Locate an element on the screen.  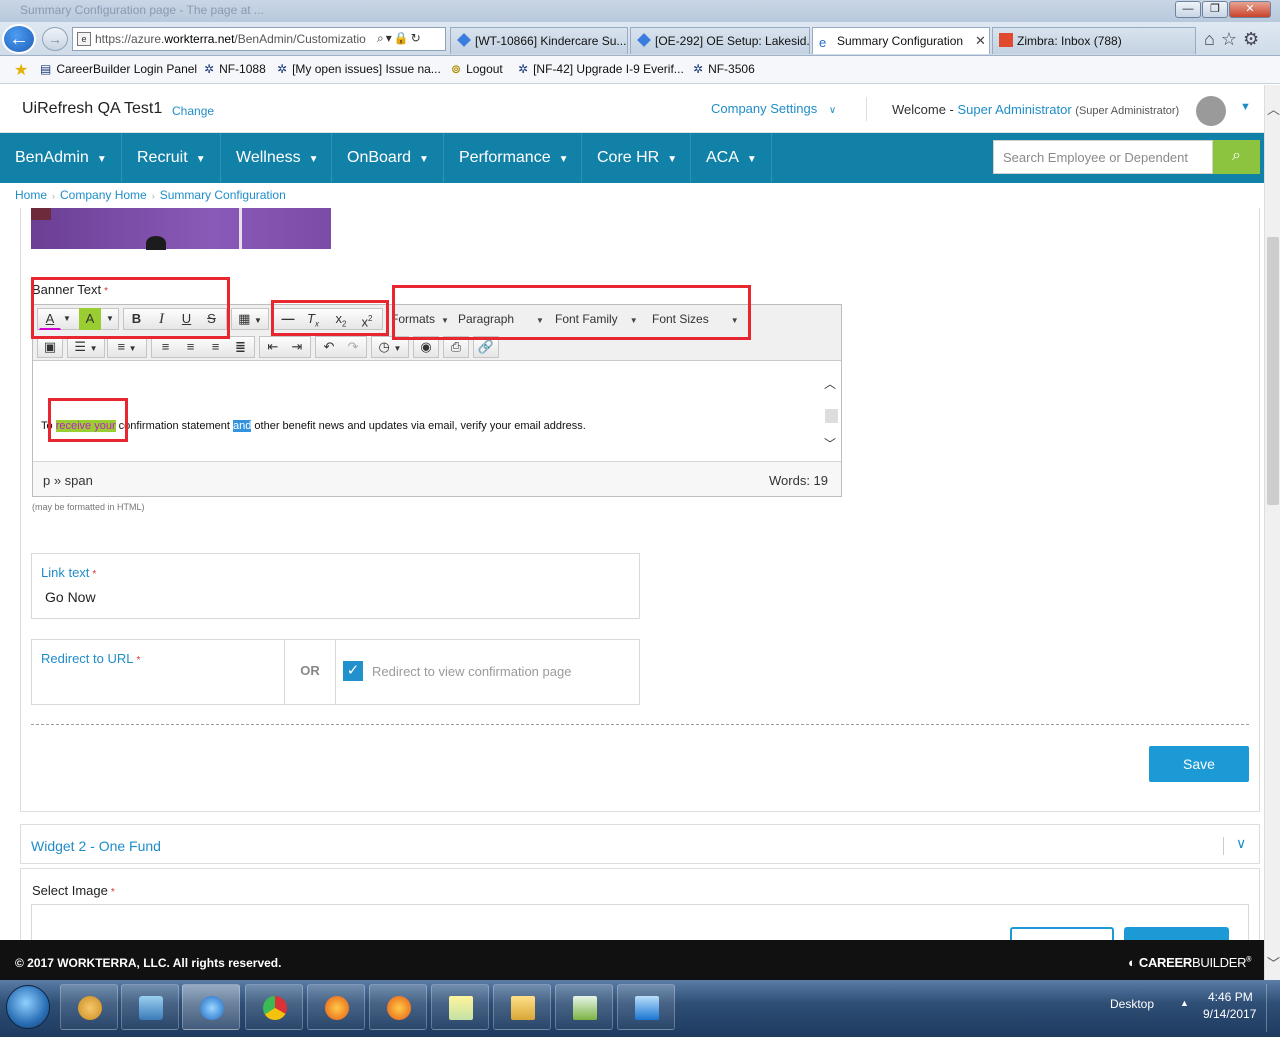
numbered-list-icon: ≡ ▼ is located at coordinates (127, 347).